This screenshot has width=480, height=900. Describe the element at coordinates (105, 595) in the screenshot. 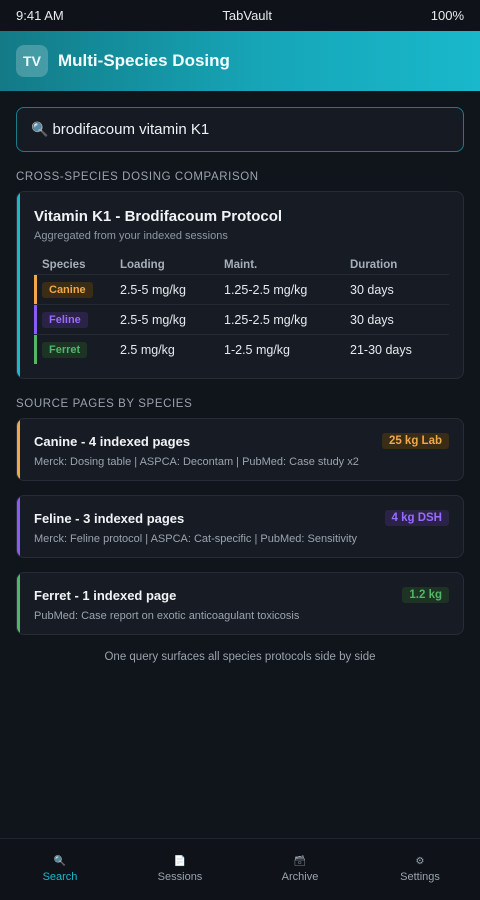

I see `source-title: Ferret - 1 indexed page` at that location.